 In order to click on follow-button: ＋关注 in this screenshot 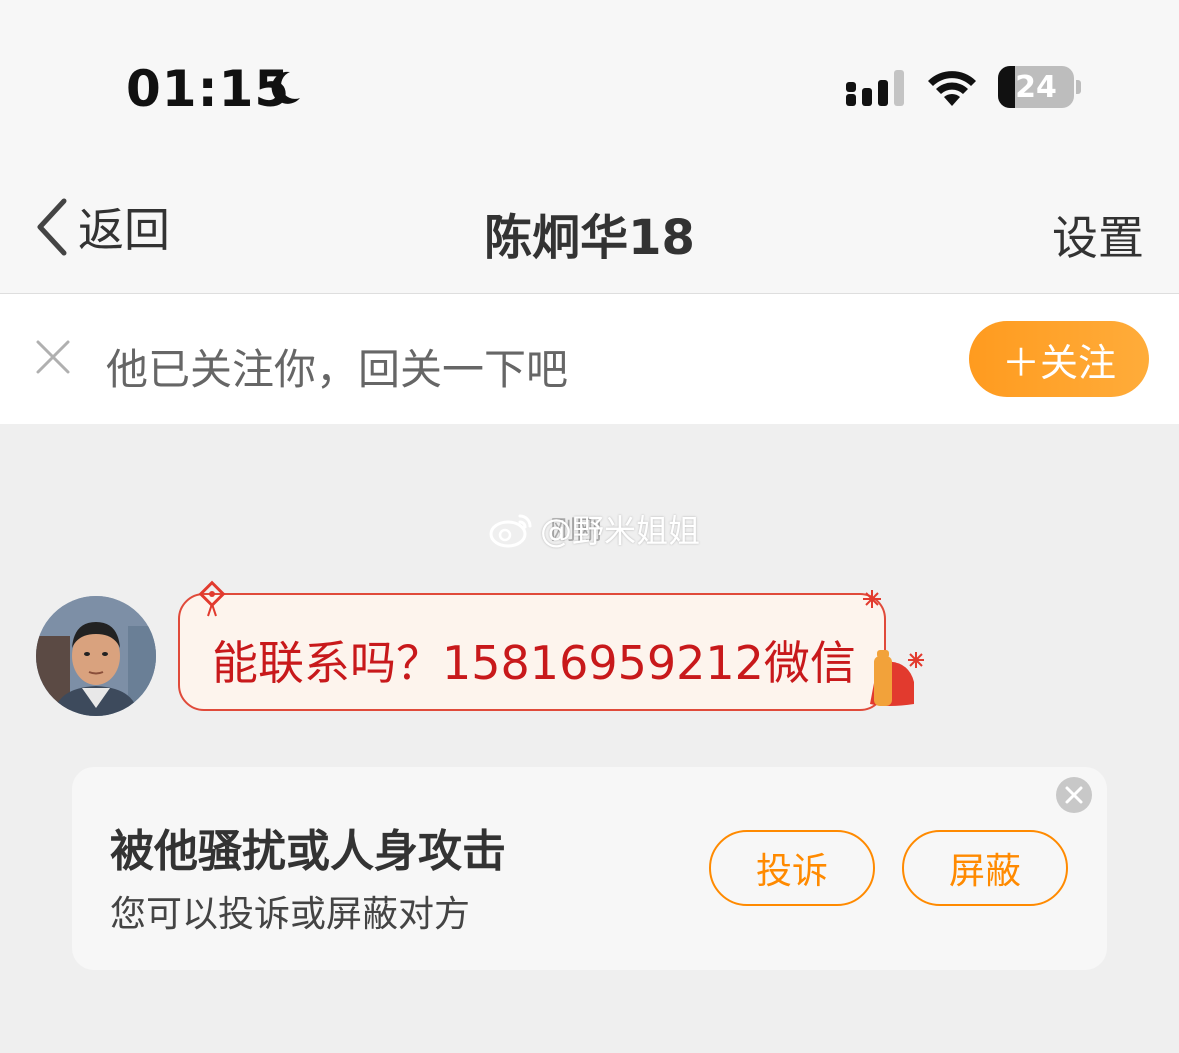, I will do `click(1059, 359)`.